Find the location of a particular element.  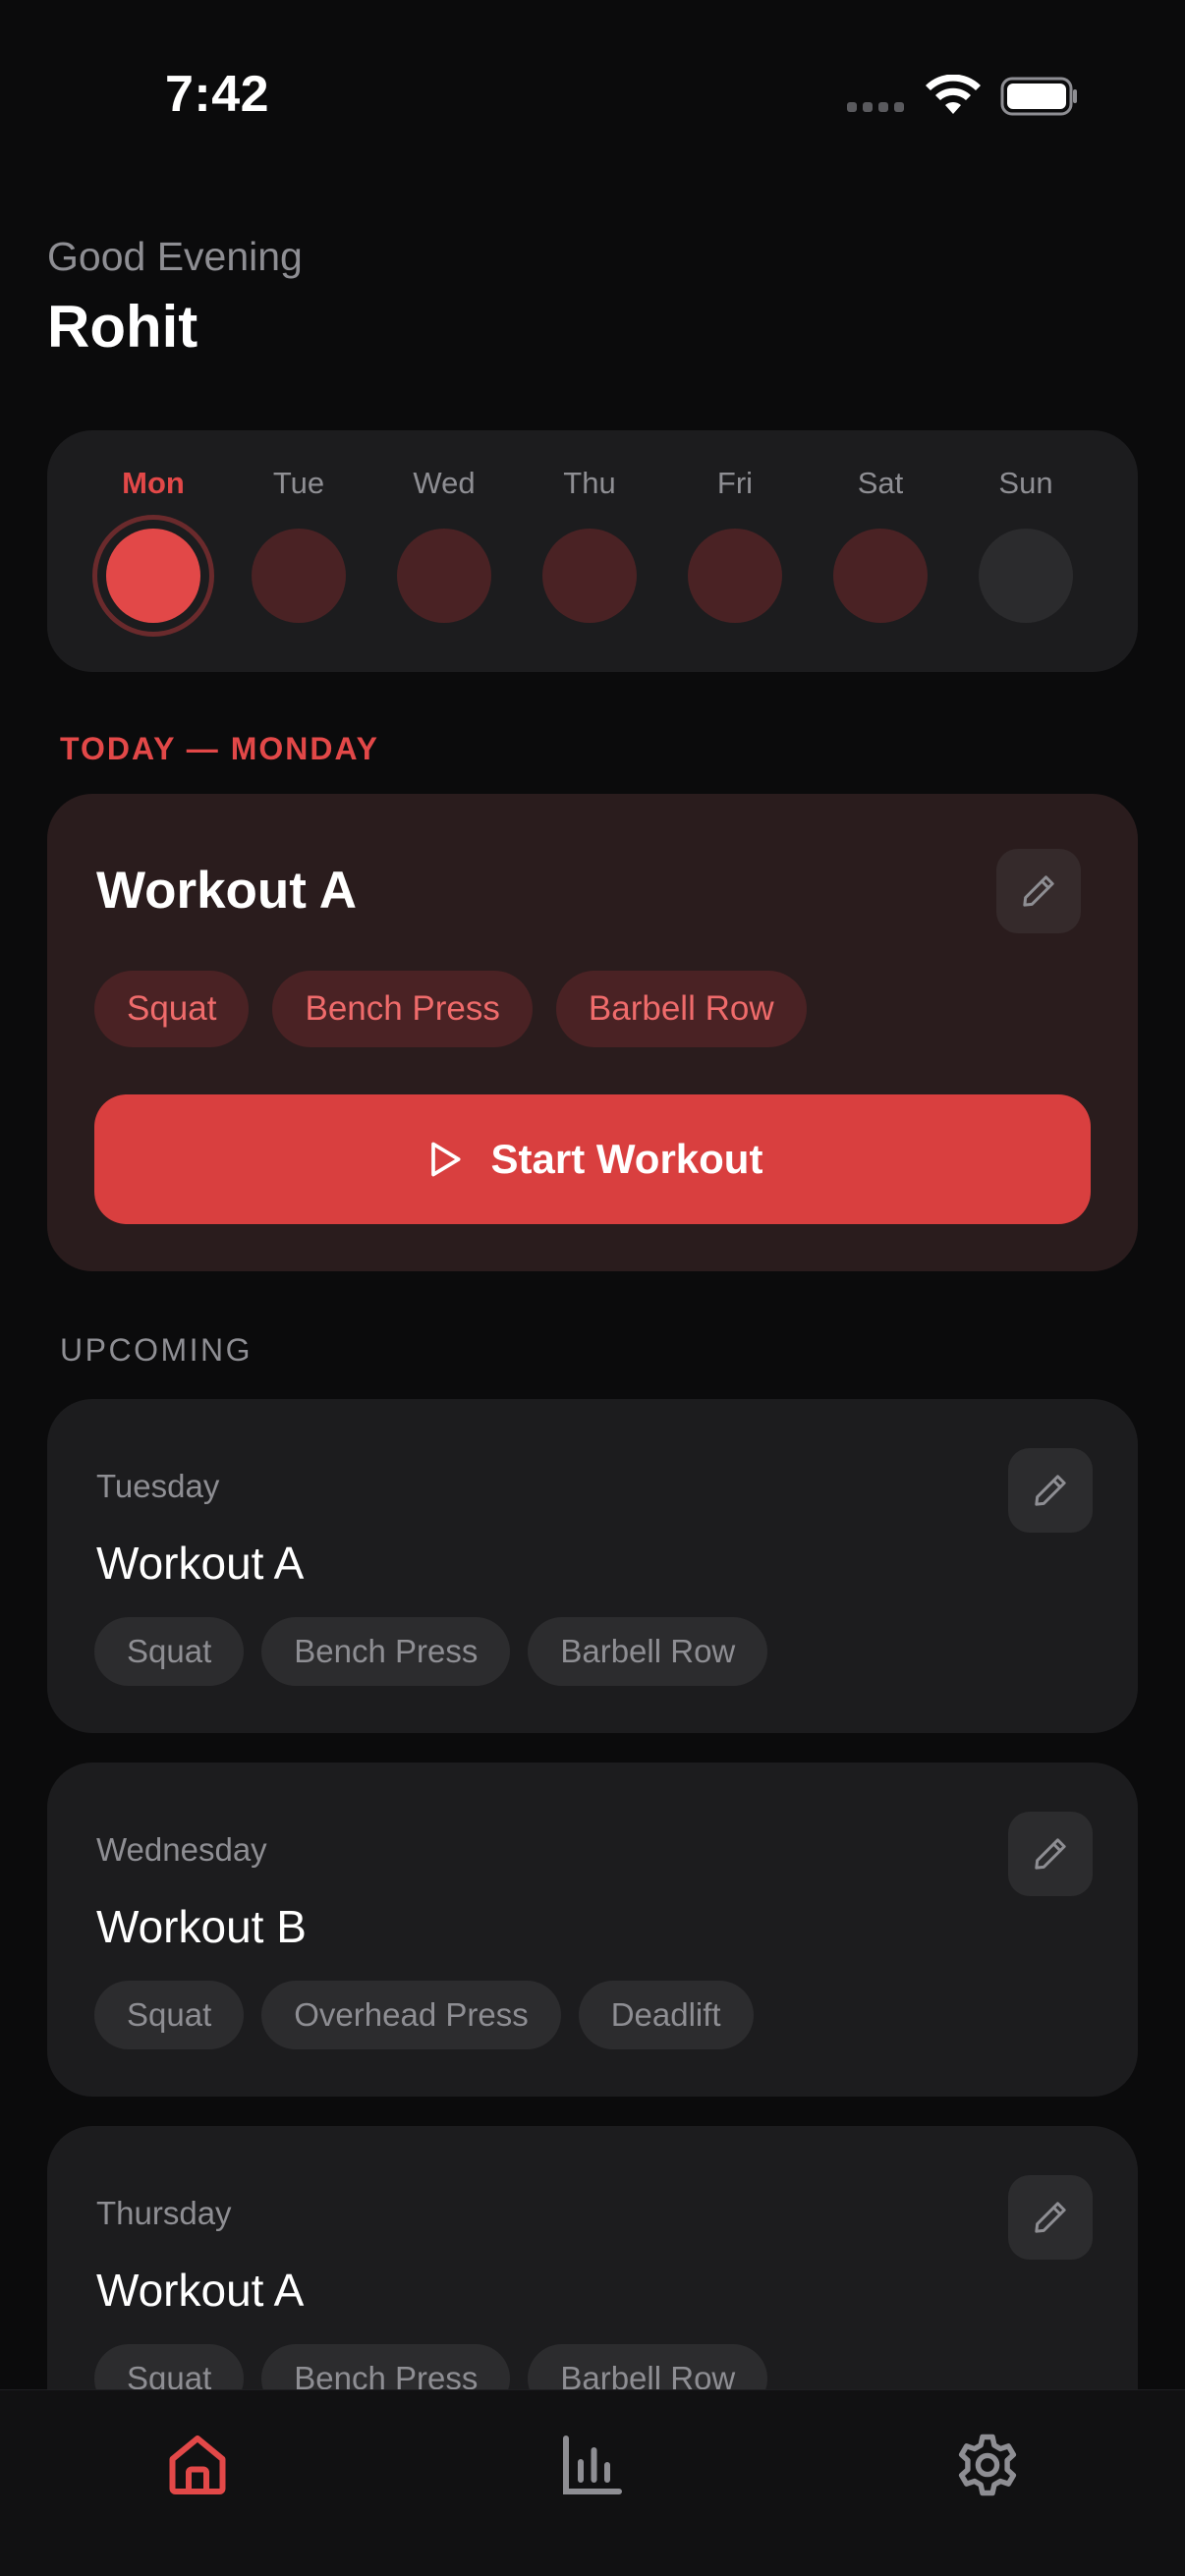

day-label: Tue is located at coordinates (298, 483).